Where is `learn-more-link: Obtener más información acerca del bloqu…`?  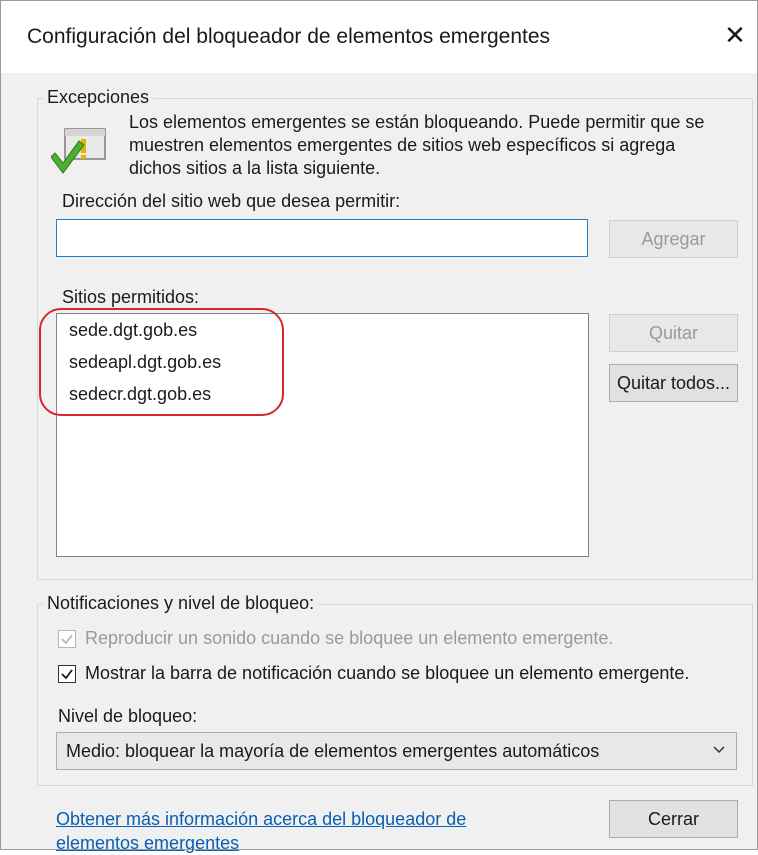 learn-more-link: Obtener más información acerca del bloqu… is located at coordinates (281, 831).